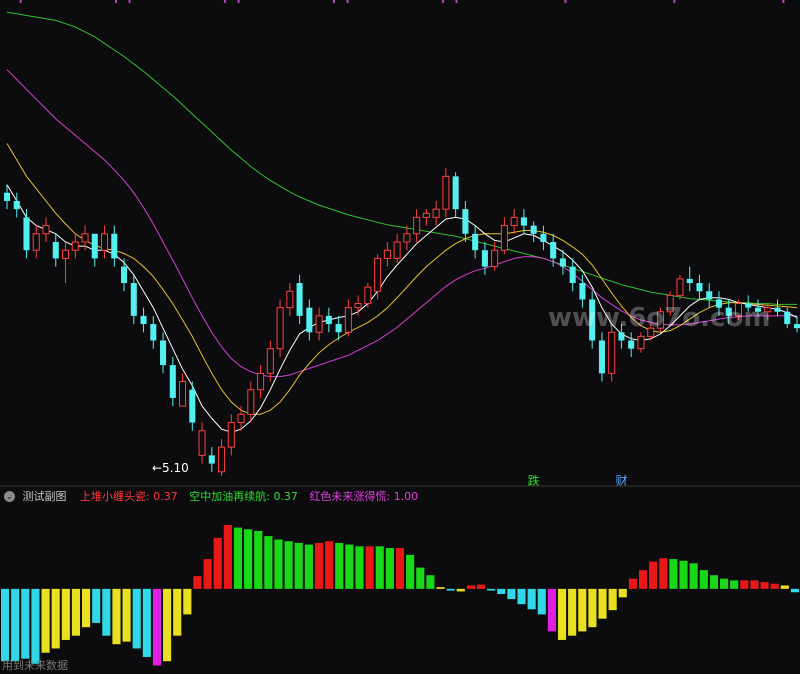  I want to click on collapse-toggle-icon: ⌄, so click(9, 496).